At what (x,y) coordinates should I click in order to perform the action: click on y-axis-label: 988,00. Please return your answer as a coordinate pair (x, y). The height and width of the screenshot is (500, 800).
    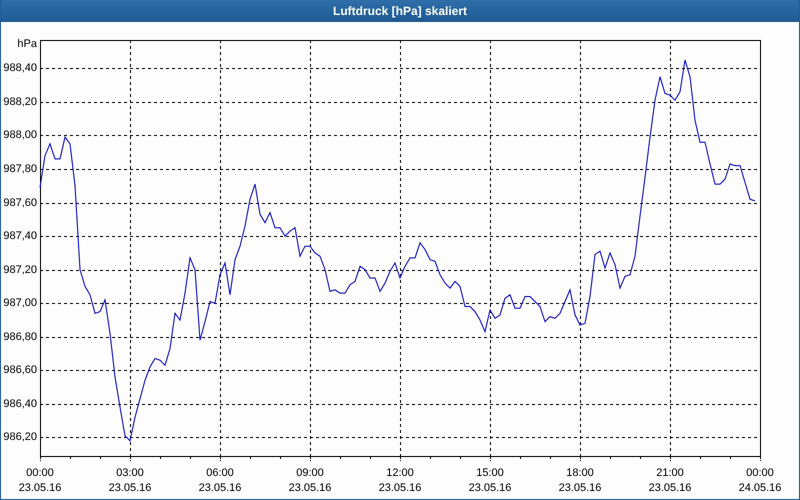
    Looking at the image, I should click on (20, 135).